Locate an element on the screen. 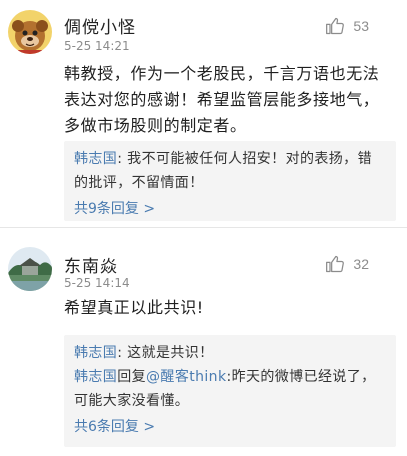  reply-item: 韩志国回复@醒客think:昨天的微博已经说了，可能大家没看懂。 is located at coordinates (230, 389).